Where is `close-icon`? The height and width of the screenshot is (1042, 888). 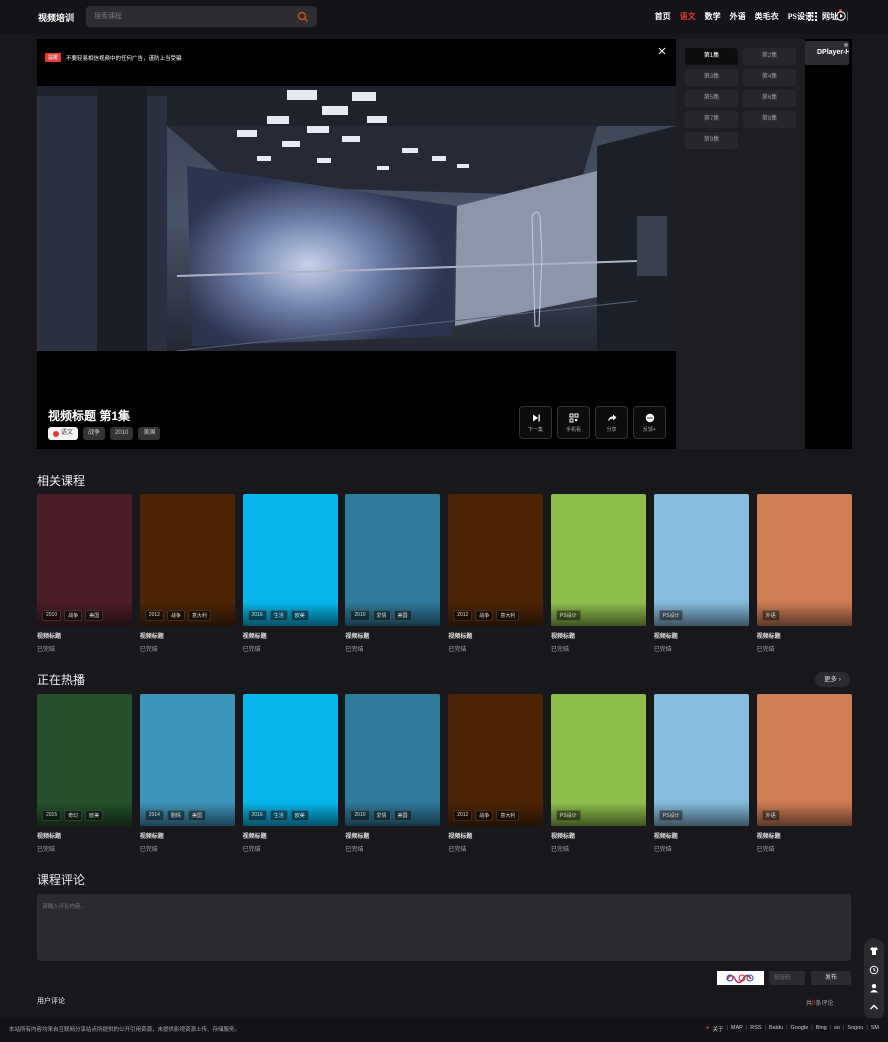
close-icon is located at coordinates (662, 51).